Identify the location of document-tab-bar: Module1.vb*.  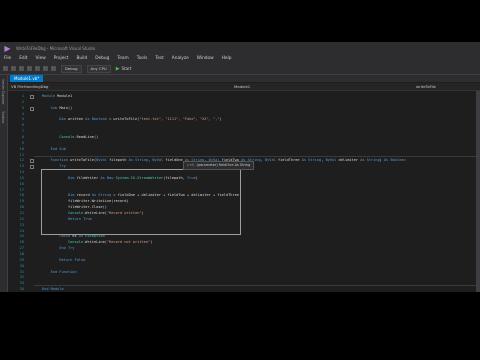
(244, 78).